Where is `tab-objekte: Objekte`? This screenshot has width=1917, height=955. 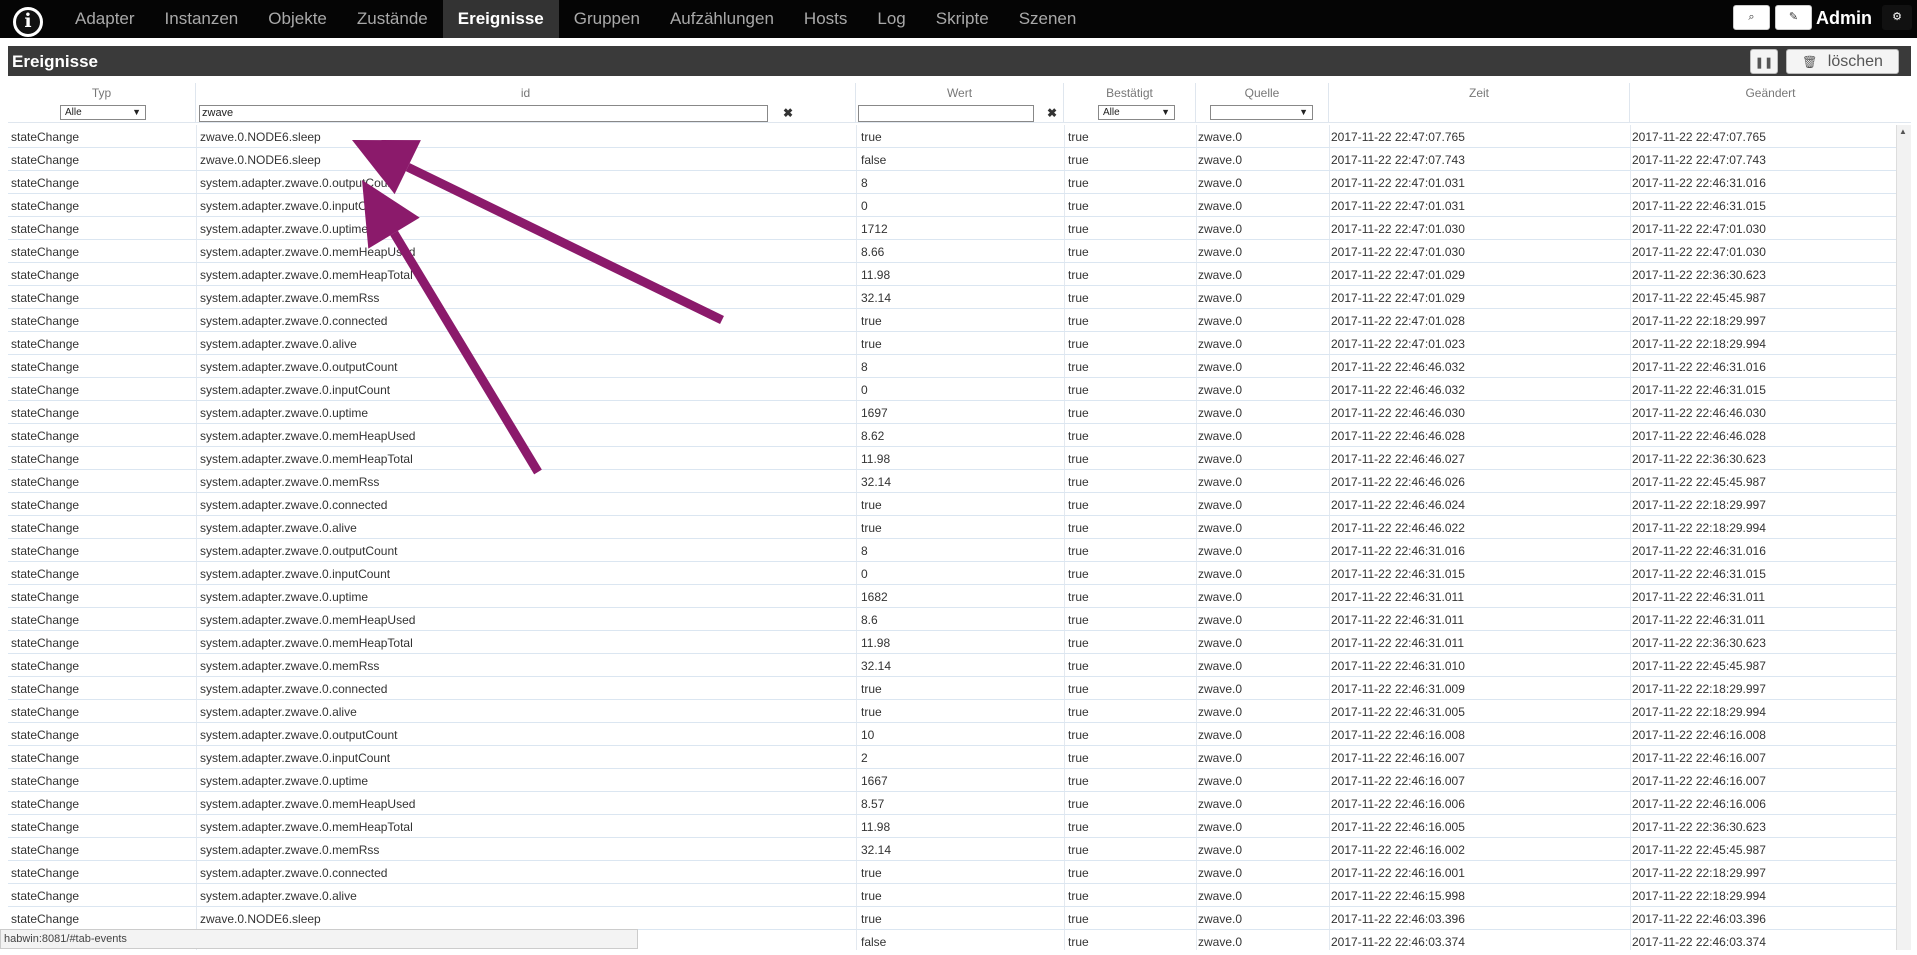
tab-objekte: Objekte is located at coordinates (297, 19).